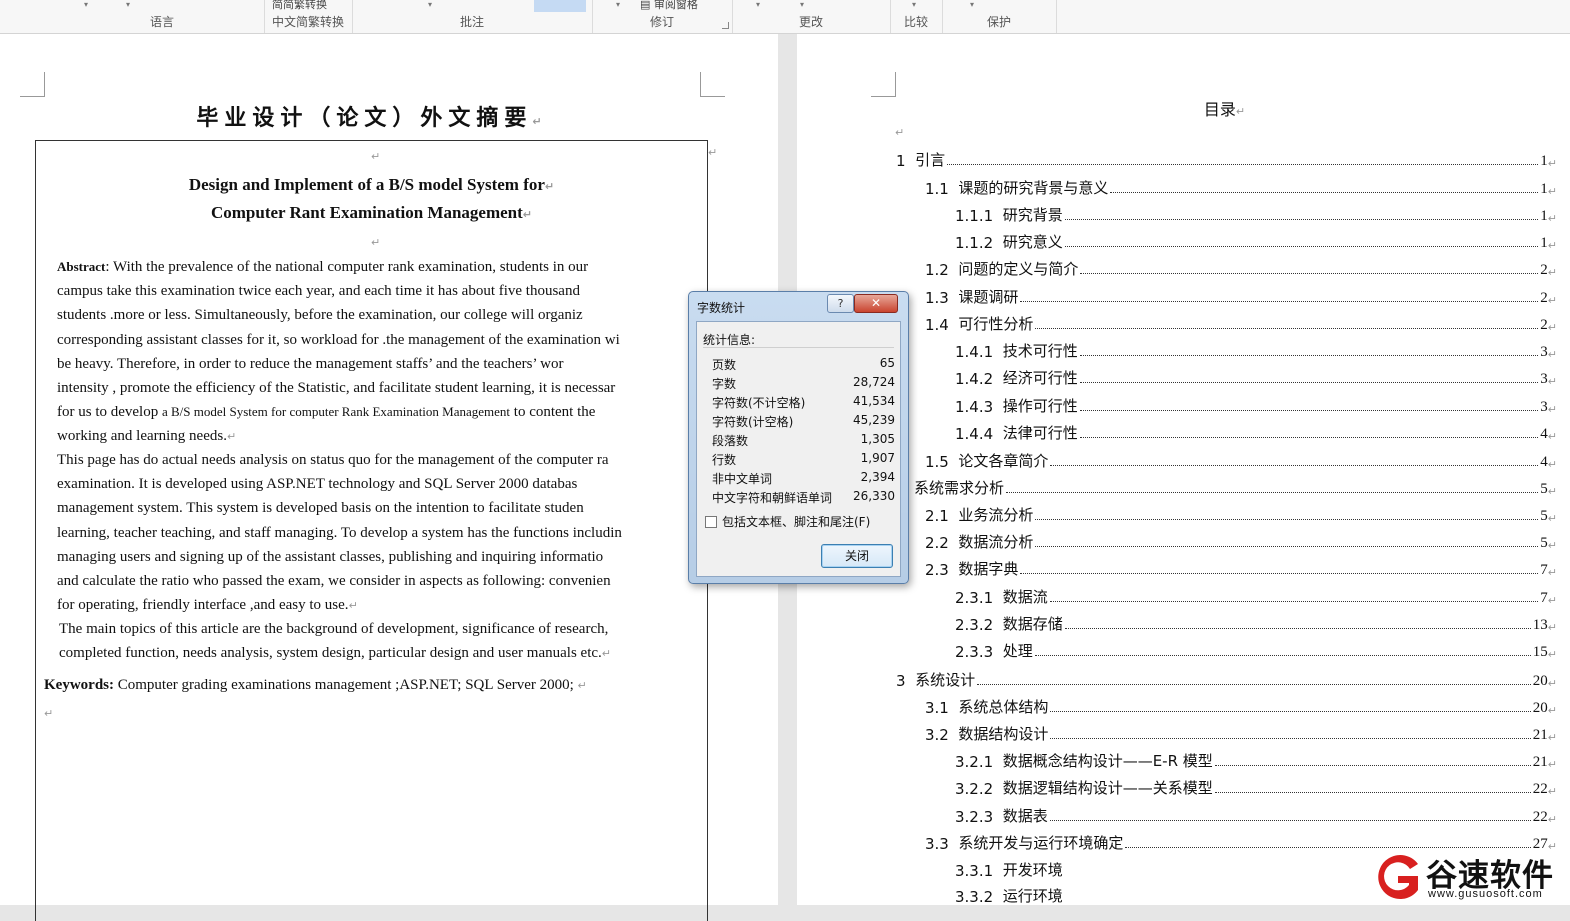  Describe the element at coordinates (772, 498) in the screenshot. I see `stat-label: 中文字符和朝鲜语单词` at that location.